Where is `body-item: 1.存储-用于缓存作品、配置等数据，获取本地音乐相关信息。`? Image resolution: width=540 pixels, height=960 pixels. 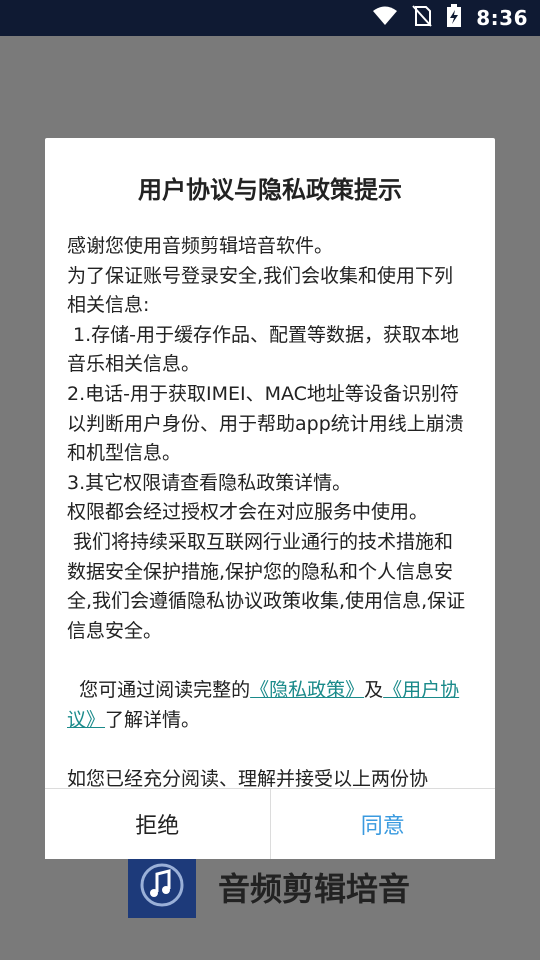
body-item: 1.存储-用于缓存作品、配置等数据，获取本地音乐相关信息。 is located at coordinates (263, 349).